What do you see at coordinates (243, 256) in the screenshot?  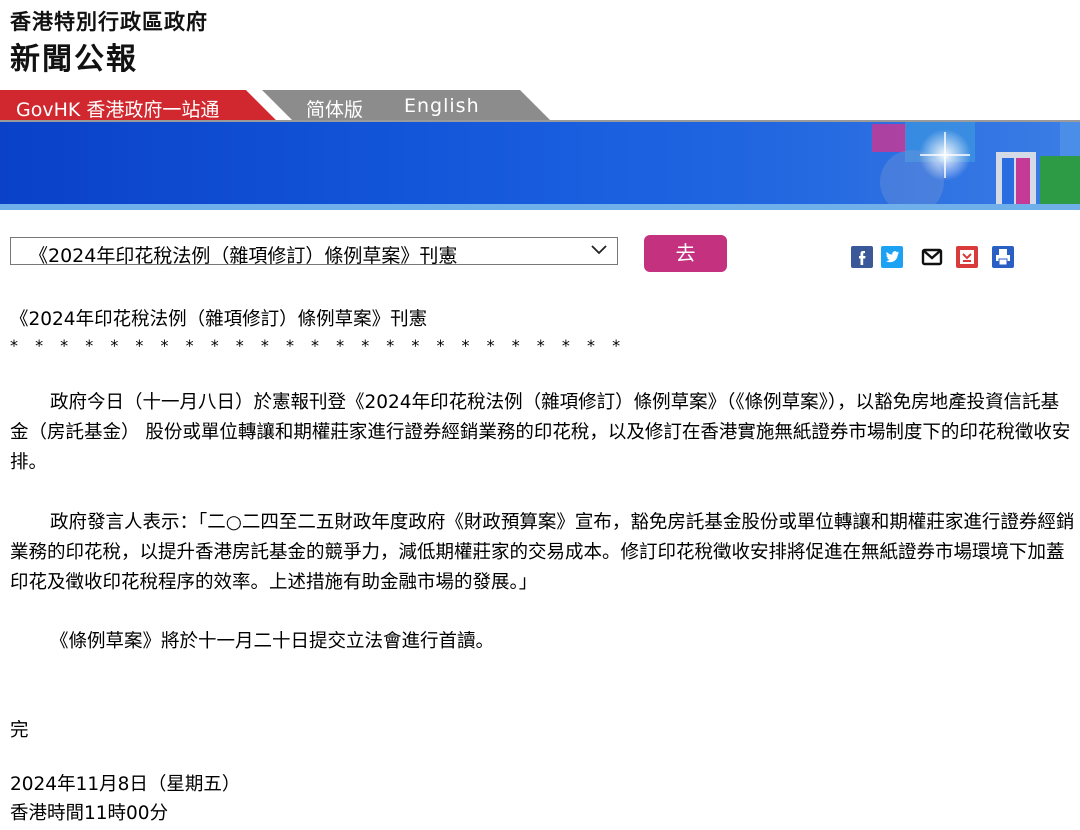 I see `article-select-value: 《2024年印花稅法例（雜項修訂）條例草案》刊憲` at bounding box center [243, 256].